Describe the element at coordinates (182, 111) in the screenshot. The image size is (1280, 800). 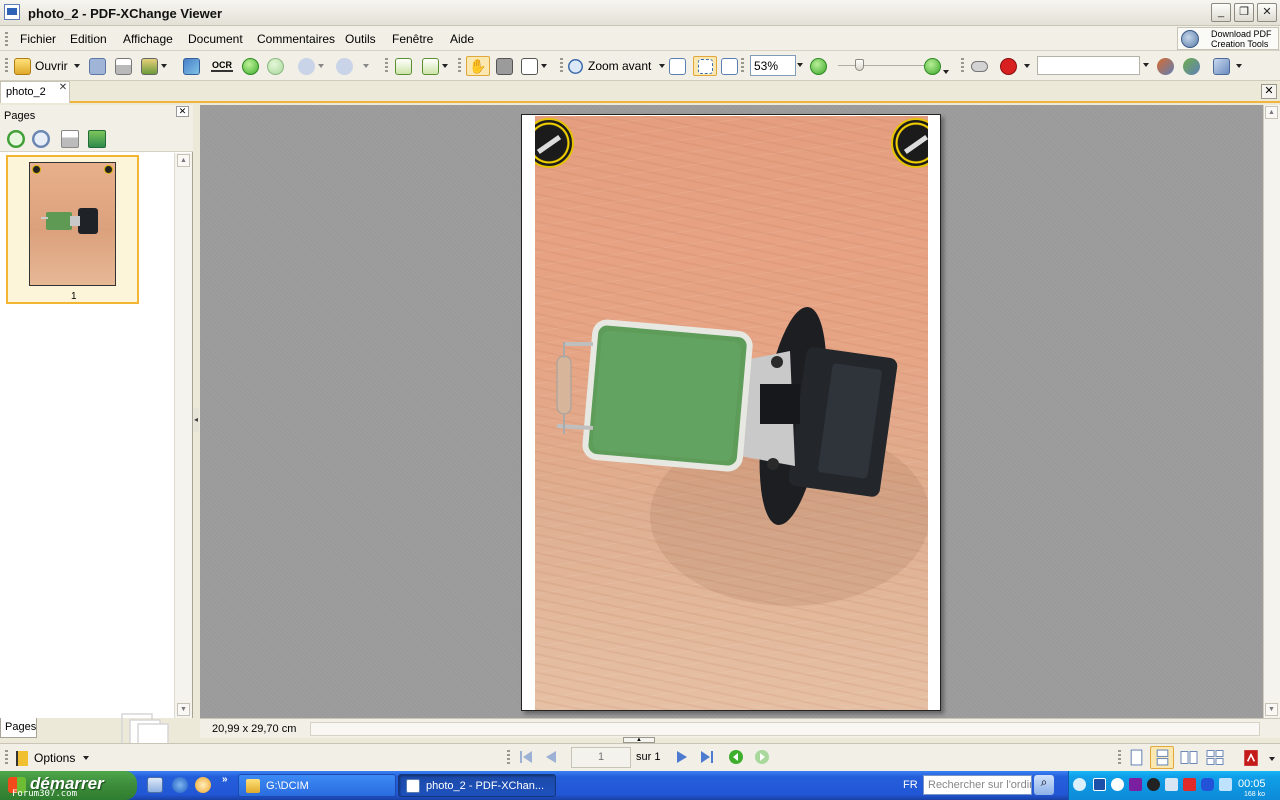
I see `pages-panel-close-button: ✕` at that location.